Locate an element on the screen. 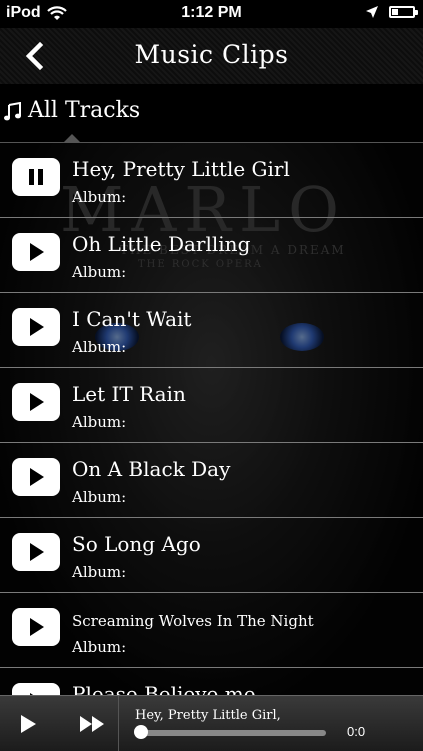 The height and width of the screenshot is (751, 423). track-row: Let IT Rain Album: is located at coordinates (211, 405).